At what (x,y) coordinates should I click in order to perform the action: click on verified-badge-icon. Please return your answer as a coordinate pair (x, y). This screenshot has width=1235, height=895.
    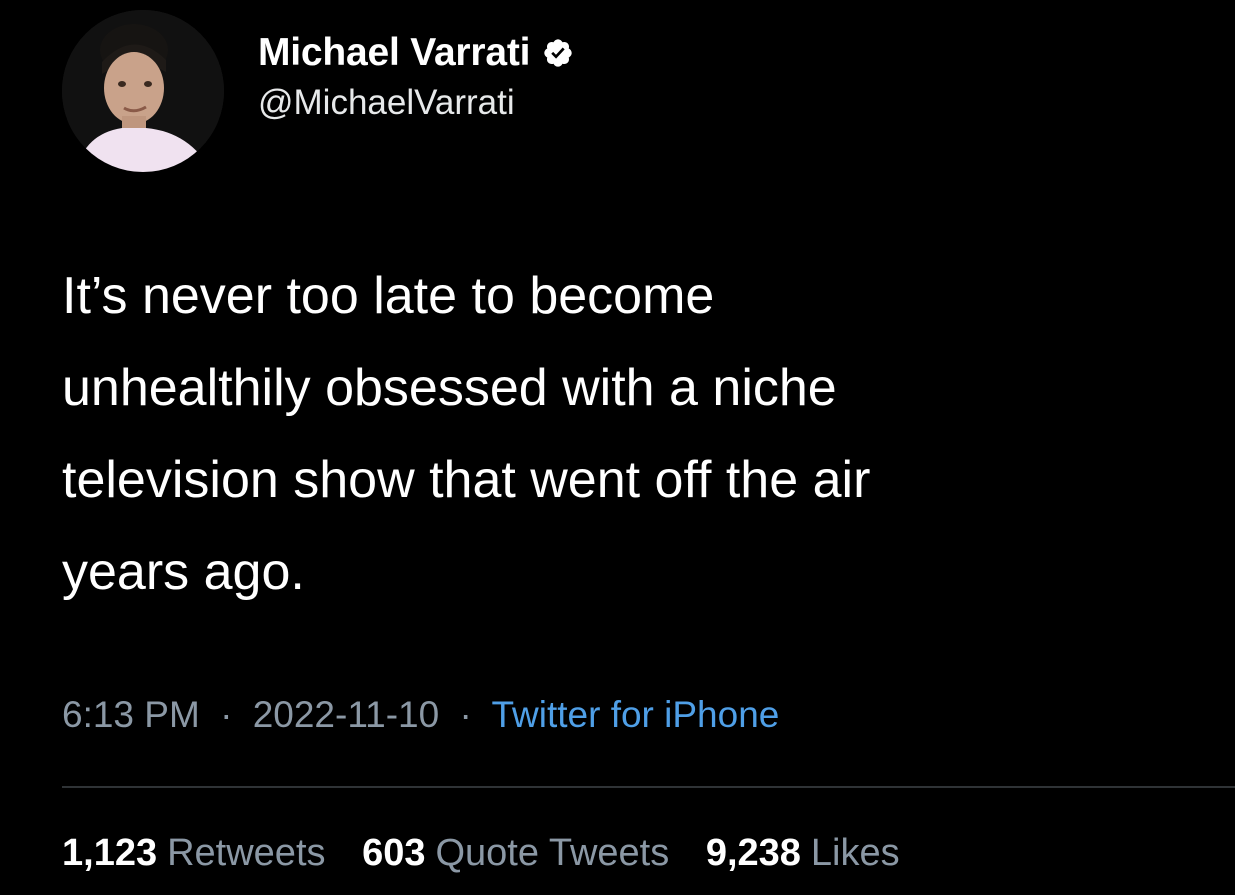
    Looking at the image, I should click on (558, 53).